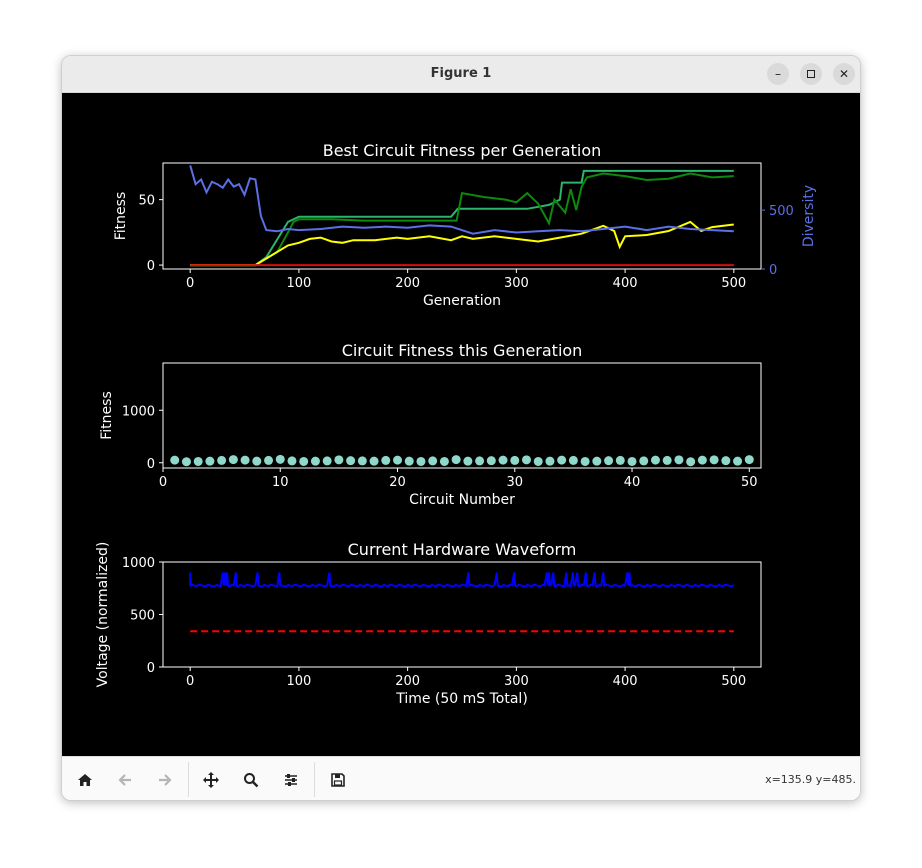 The width and height of the screenshot is (922, 868). I want to click on zoom-icon, so click(251, 780).